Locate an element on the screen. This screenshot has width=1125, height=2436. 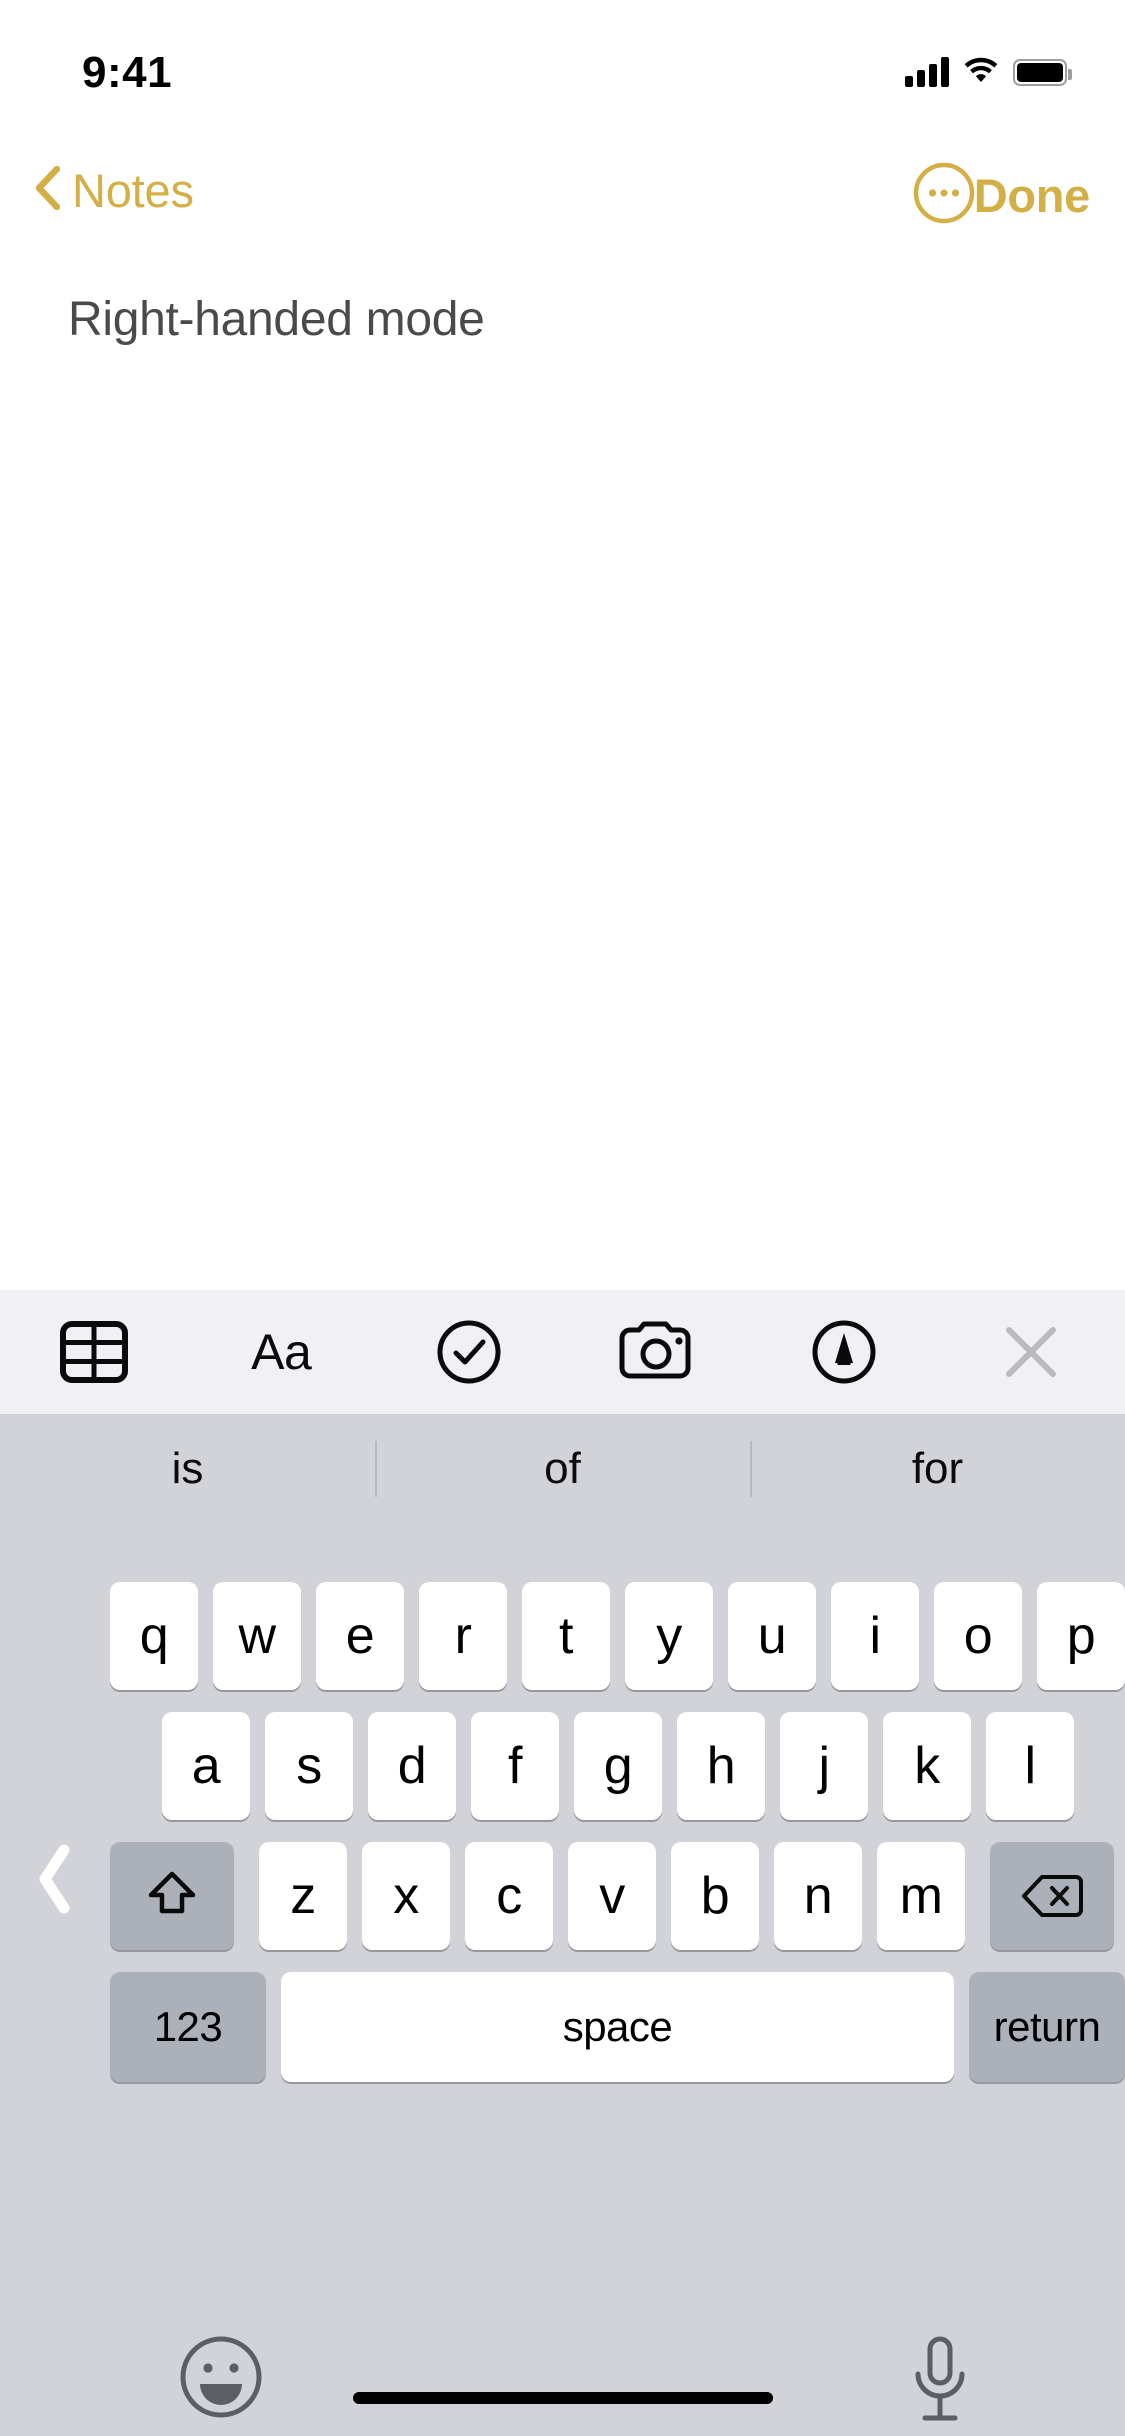
key-w: w is located at coordinates (257, 1636).